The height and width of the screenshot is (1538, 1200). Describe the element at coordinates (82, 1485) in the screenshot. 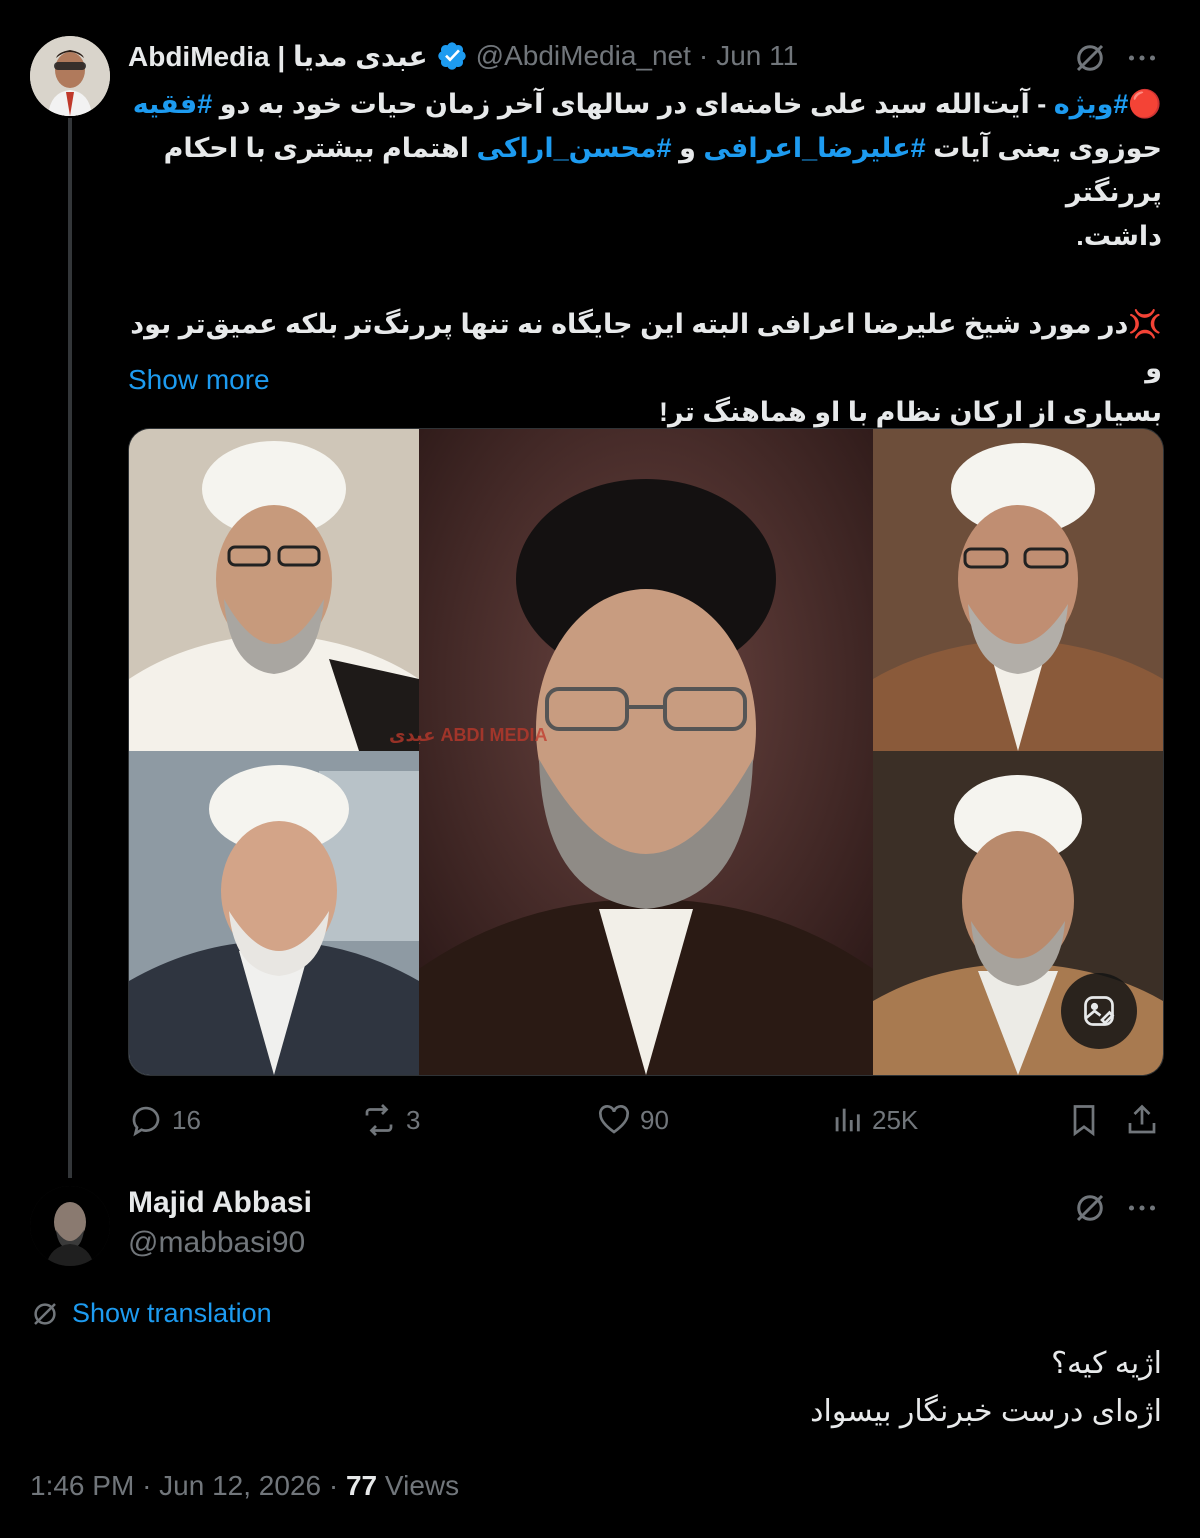

I see `reply-time: 1:46 PM` at that location.